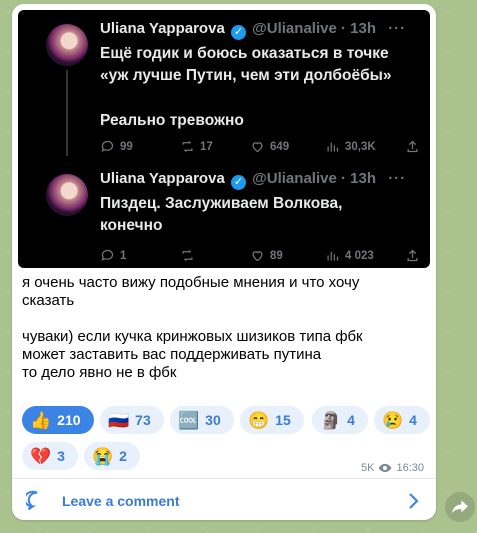 The width and height of the screenshot is (477, 533). What do you see at coordinates (202, 420) in the screenshot?
I see `reaction-cool: 🆒 30` at bounding box center [202, 420].